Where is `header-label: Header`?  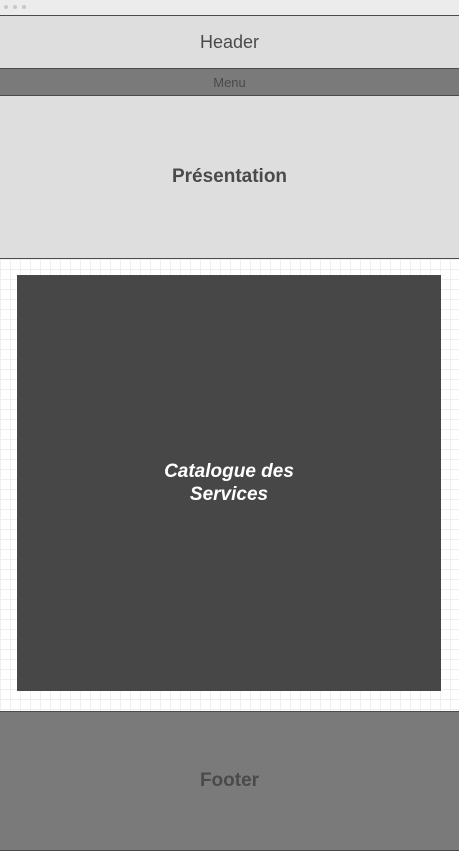 header-label: Header is located at coordinates (229, 41).